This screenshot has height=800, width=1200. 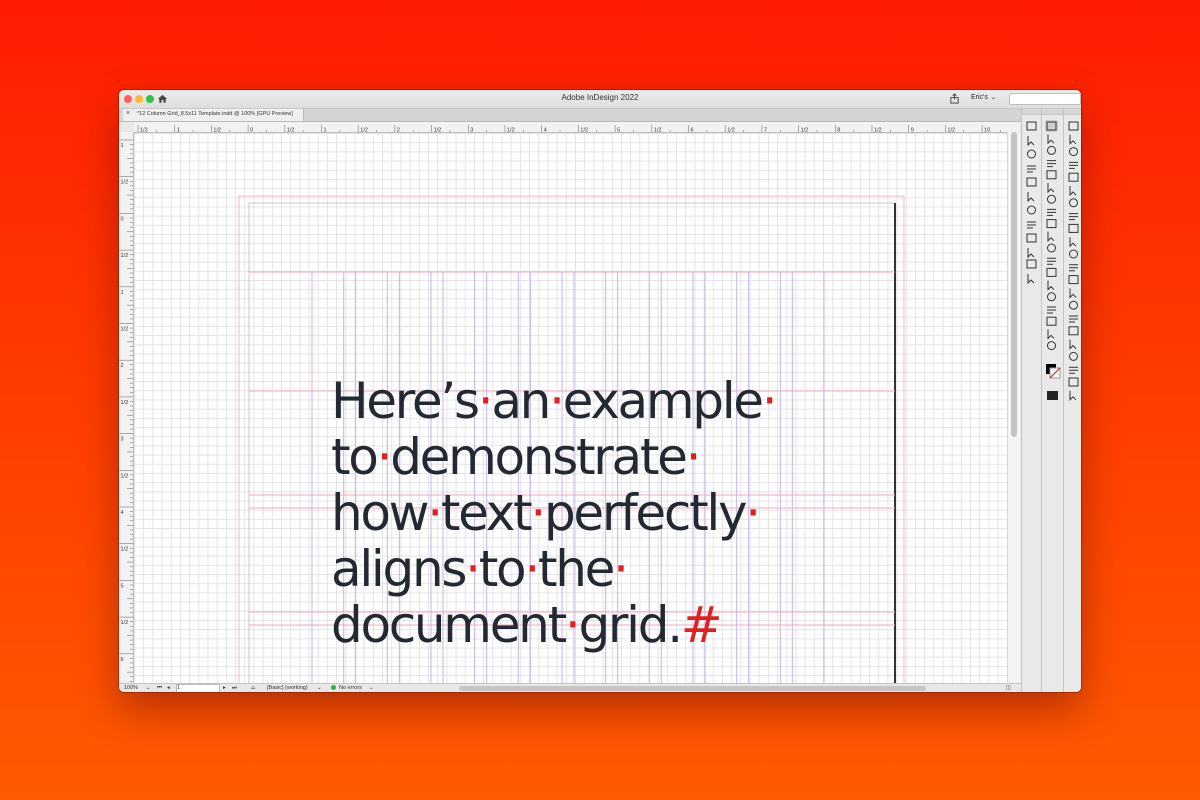 What do you see at coordinates (1072, 112) in the screenshot?
I see `properties-dock-header` at bounding box center [1072, 112].